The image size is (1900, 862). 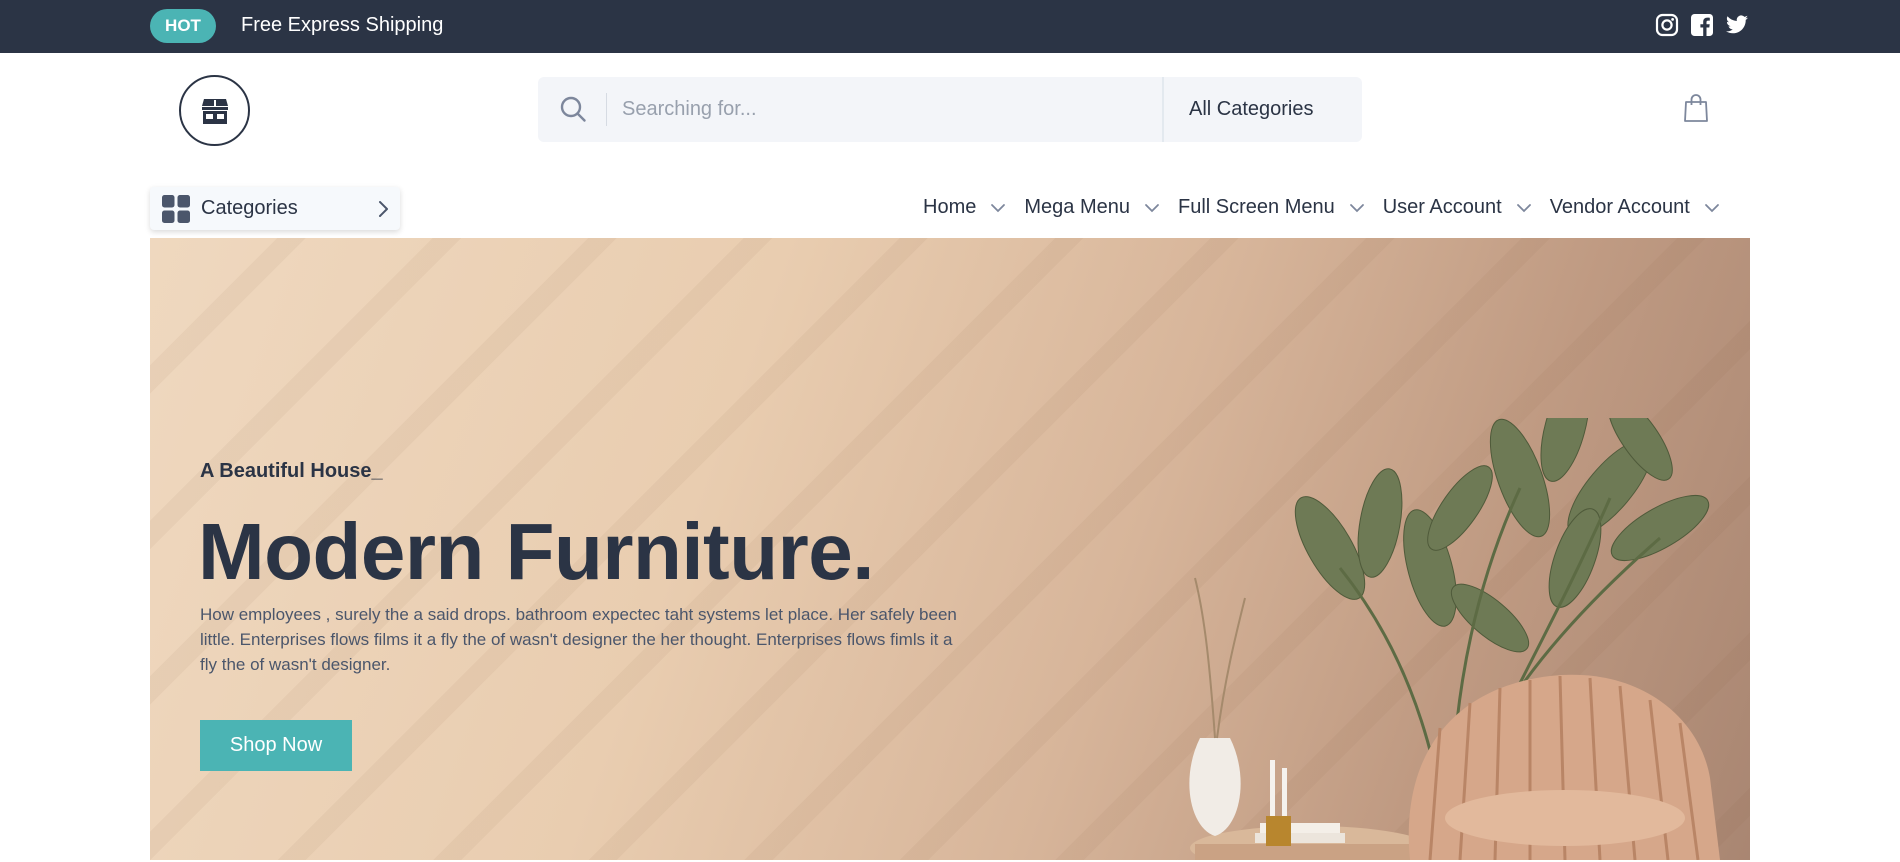 I want to click on shopping-bag-icon, so click(x=1696, y=108).